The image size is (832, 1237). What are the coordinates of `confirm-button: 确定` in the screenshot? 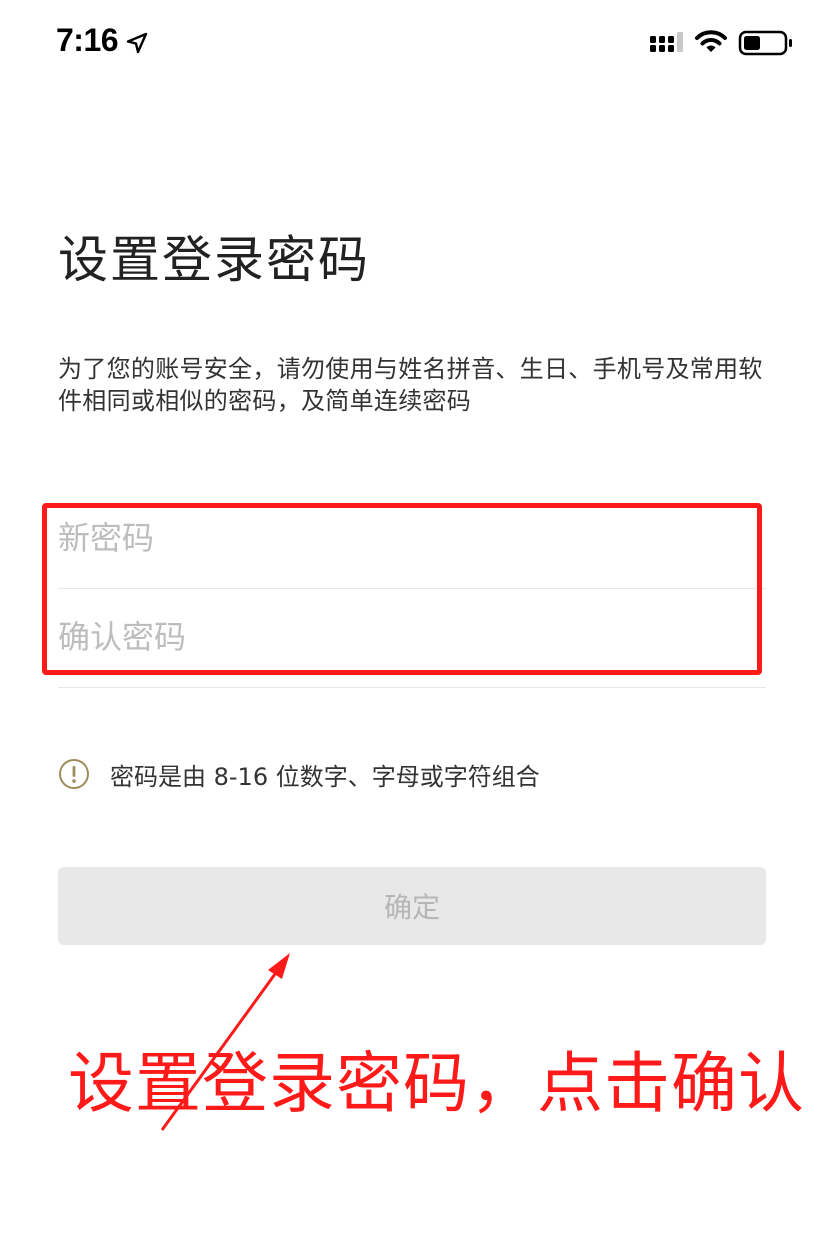 It's located at (412, 906).